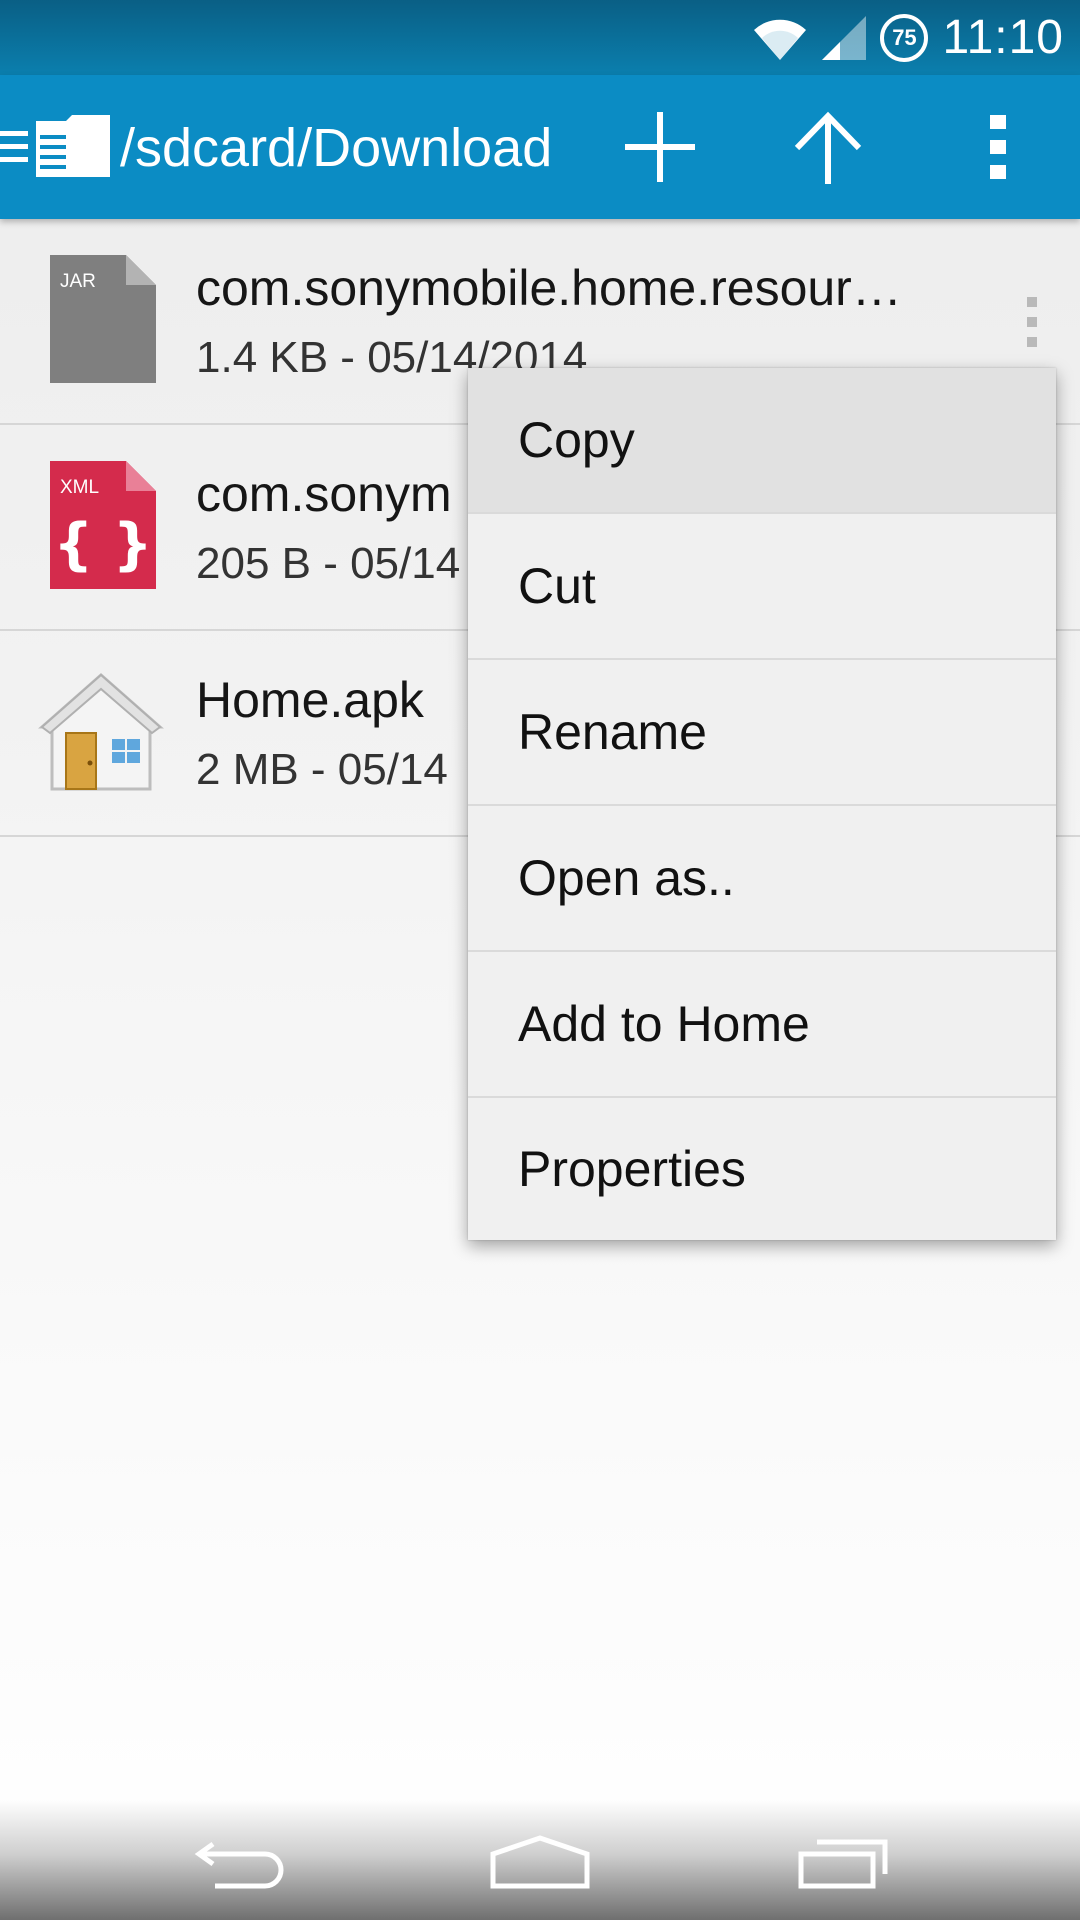  I want to click on wifi-icon, so click(780, 39).